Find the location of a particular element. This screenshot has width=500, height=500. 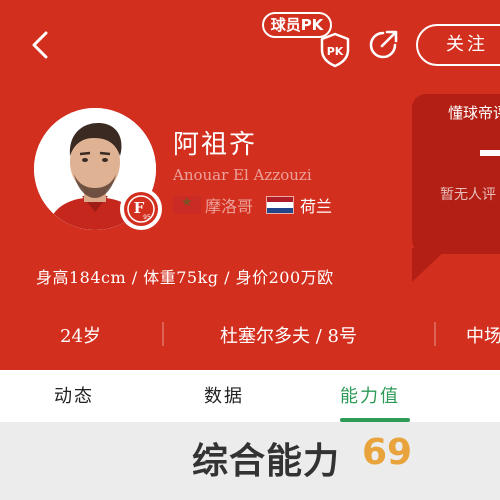

player-english-name: Anouar El Azzouzi is located at coordinates (242, 175).